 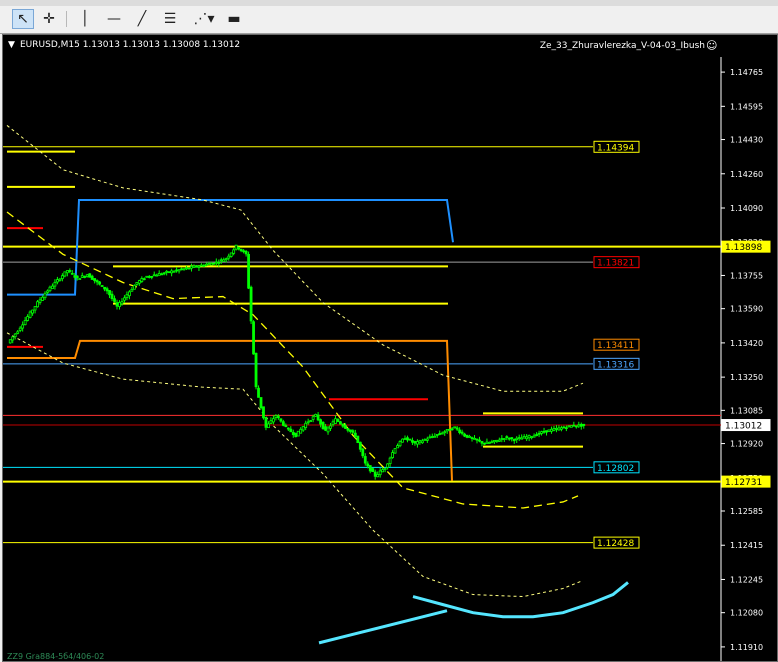 I want to click on trendline-tool-icon: ╱, so click(x=142, y=19).